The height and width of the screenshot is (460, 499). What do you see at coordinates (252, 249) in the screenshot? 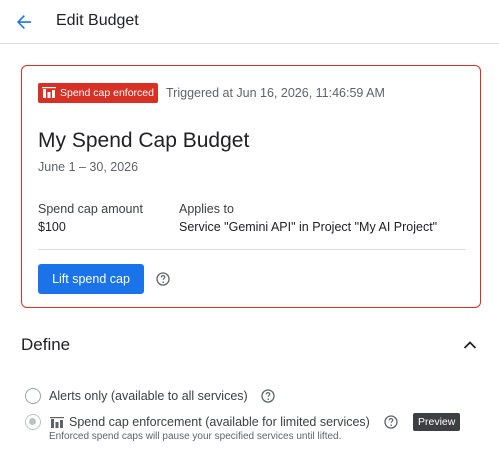
I see `divider` at bounding box center [252, 249].